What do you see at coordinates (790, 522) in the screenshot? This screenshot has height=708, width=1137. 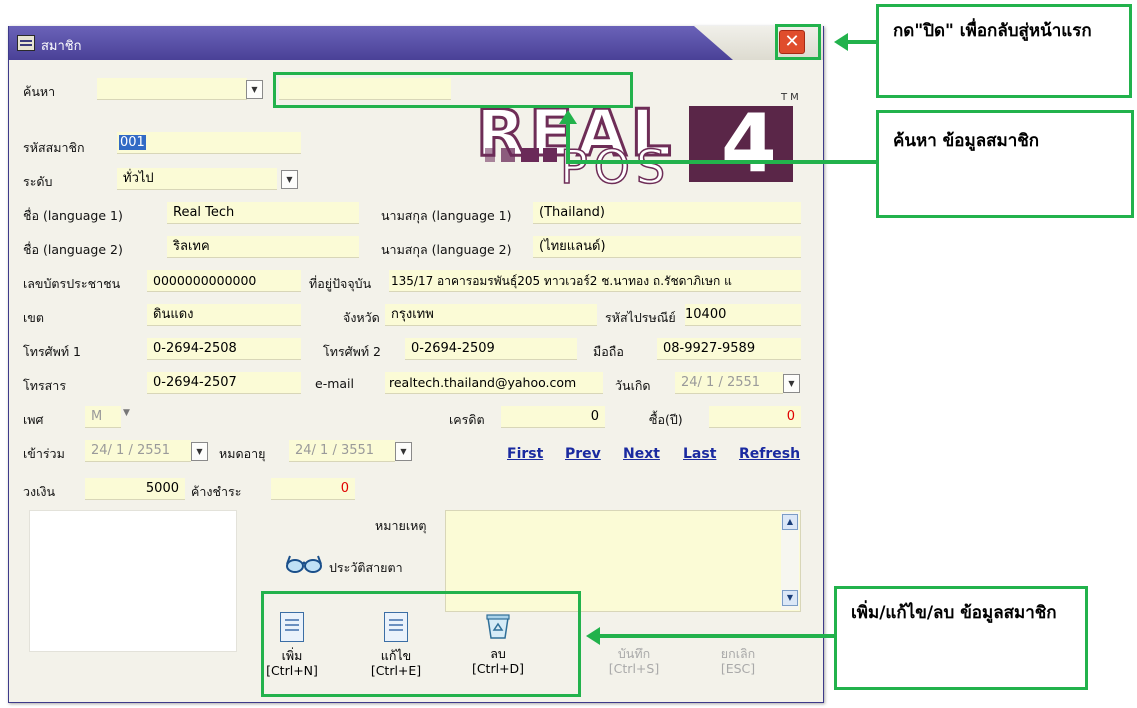 I see `scroll-up-icon: ▲` at bounding box center [790, 522].